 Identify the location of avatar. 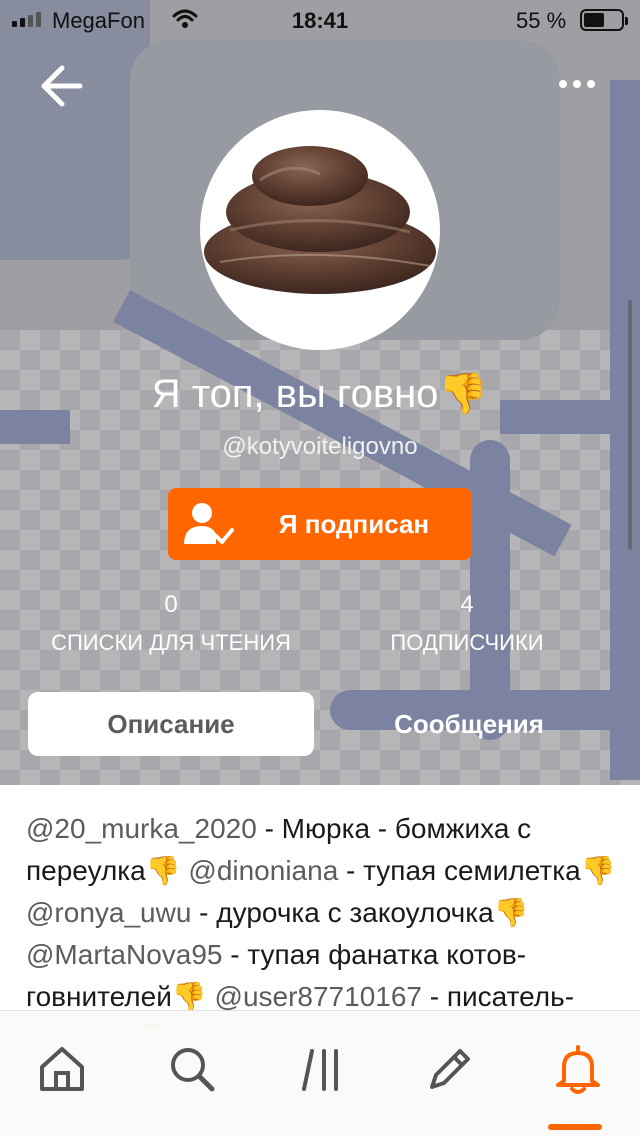
(320, 230).